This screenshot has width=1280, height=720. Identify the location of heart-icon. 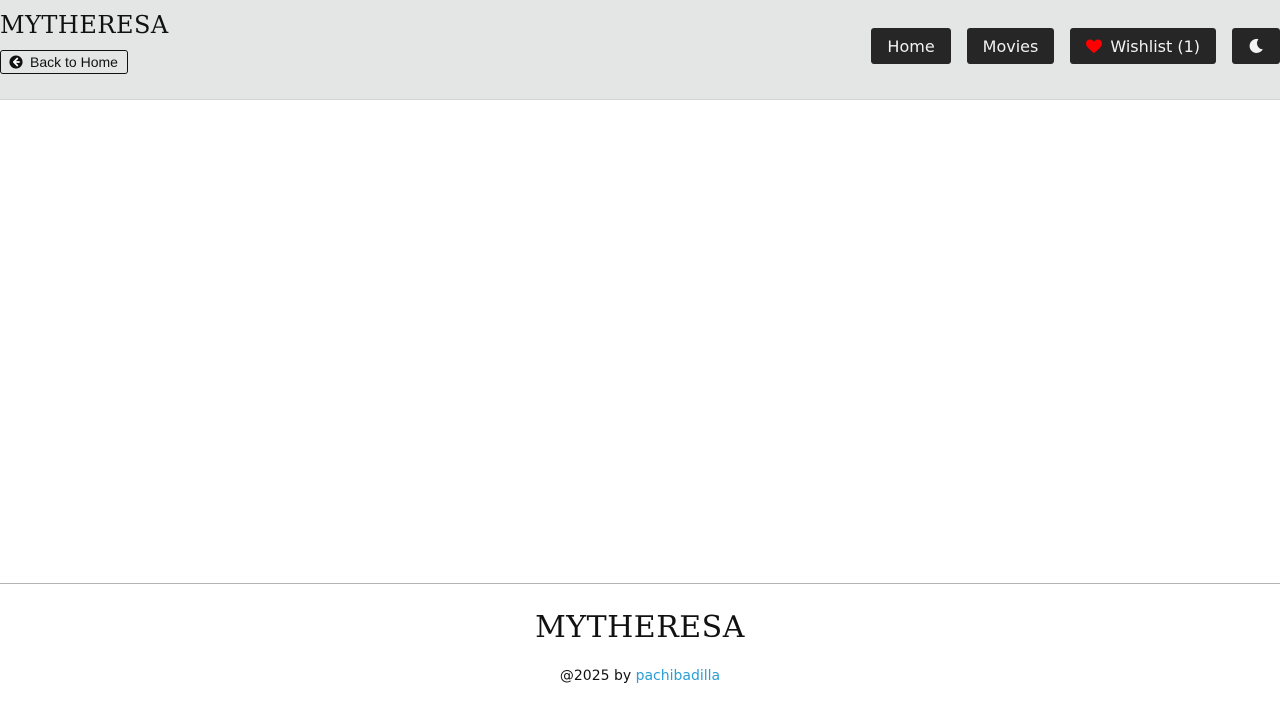
(1094, 46).